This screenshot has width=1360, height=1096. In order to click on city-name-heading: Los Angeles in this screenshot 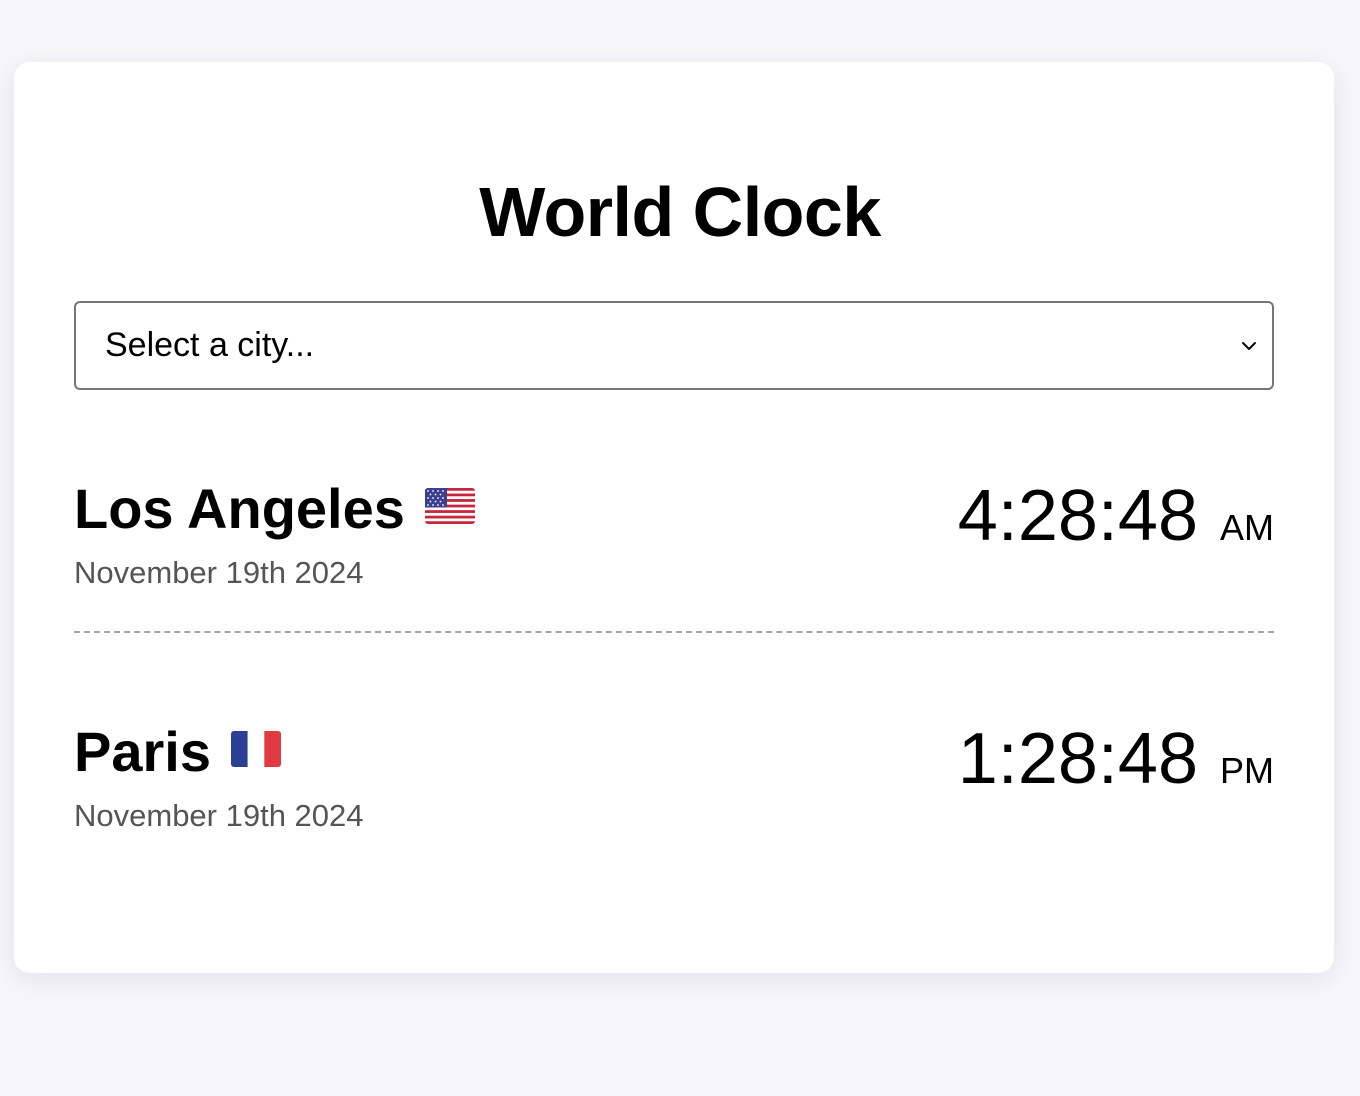, I will do `click(274, 509)`.